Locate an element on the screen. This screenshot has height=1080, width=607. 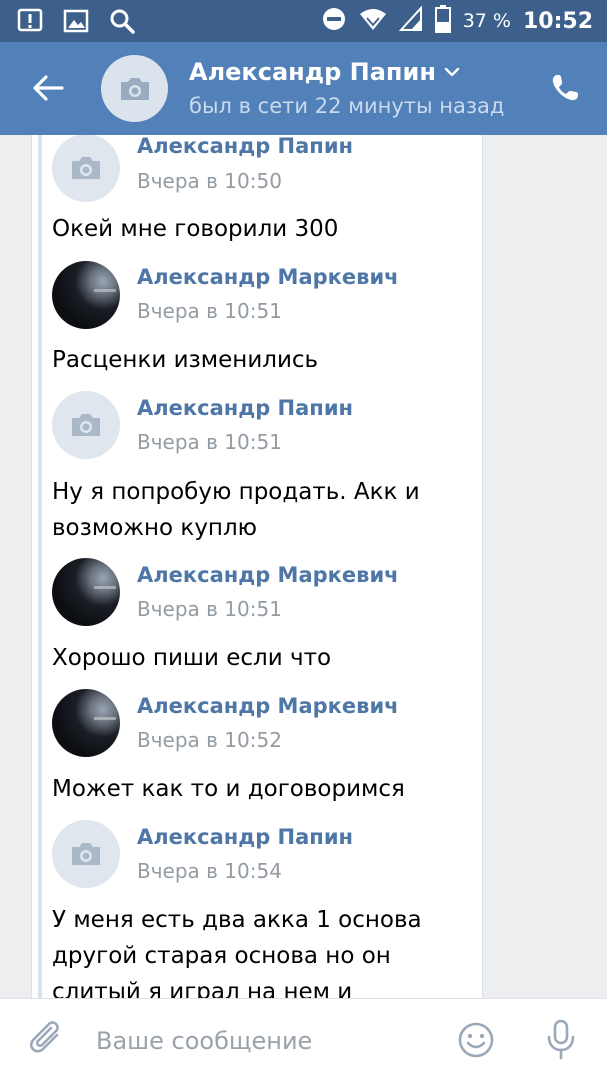
message-time: Вчера в 10:50 is located at coordinates (209, 181).